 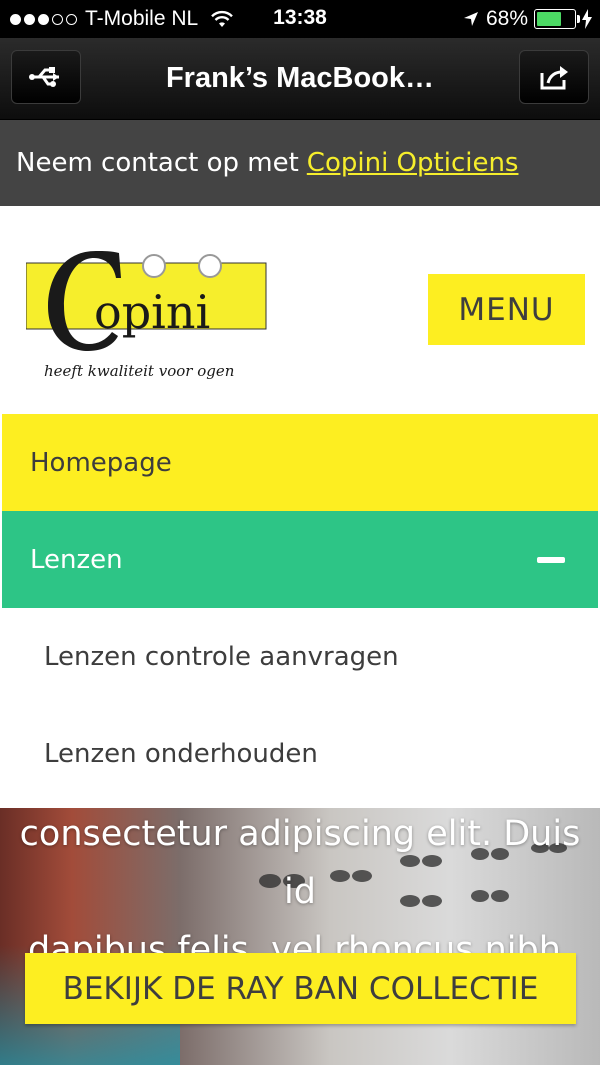 What do you see at coordinates (300, 559) in the screenshot?
I see `menu-item-lenzen: Lenzen` at bounding box center [300, 559].